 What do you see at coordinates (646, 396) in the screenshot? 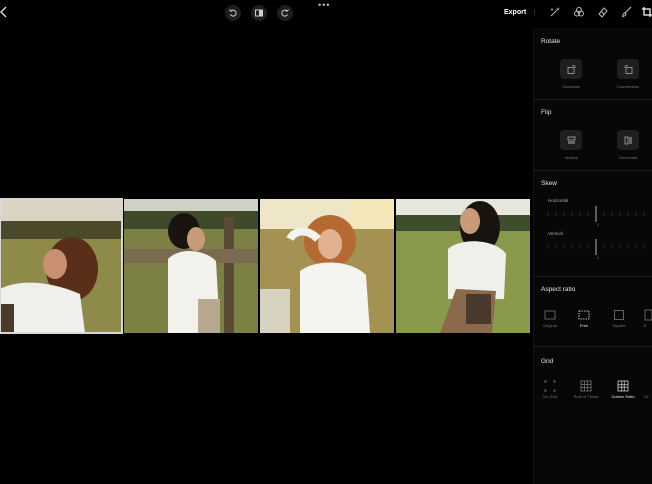
I see `grid-more-label: Gr` at bounding box center [646, 396].